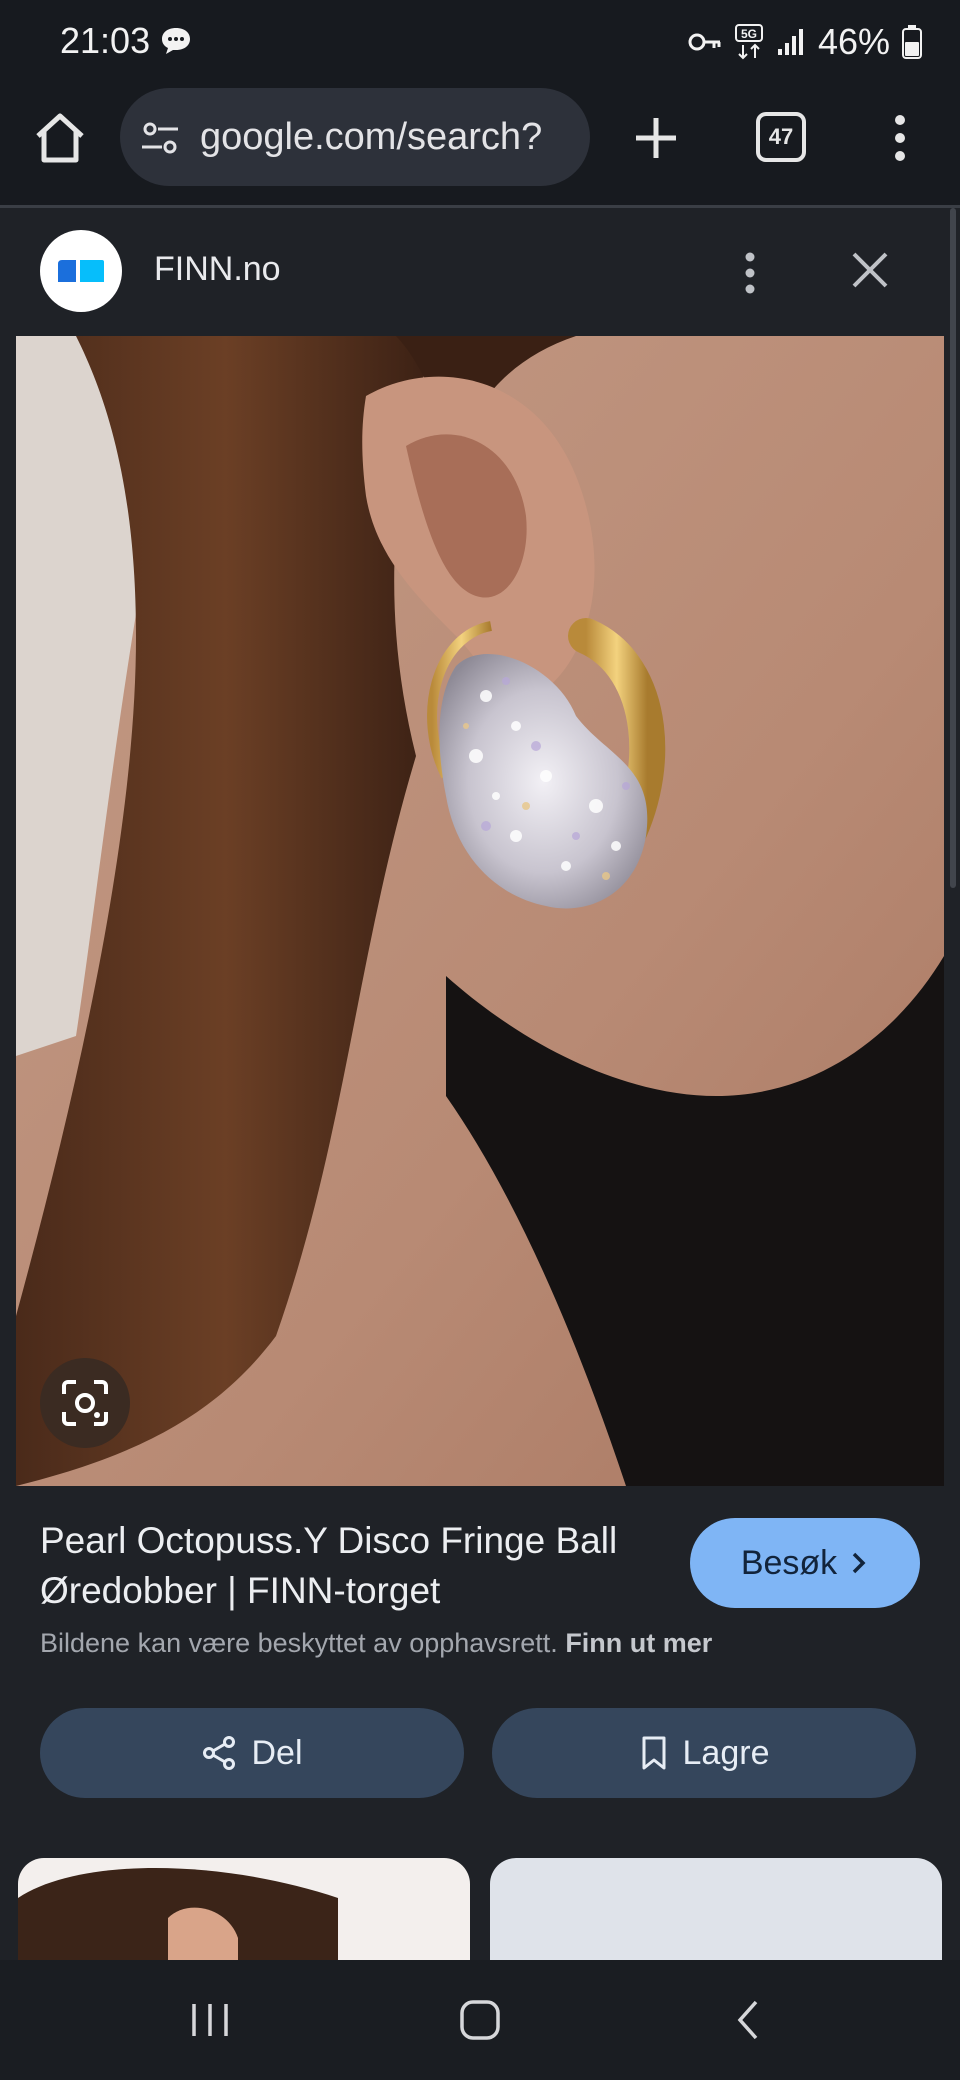 This screenshot has width=960, height=2080. What do you see at coordinates (160, 138) in the screenshot?
I see `tune-icon` at bounding box center [160, 138].